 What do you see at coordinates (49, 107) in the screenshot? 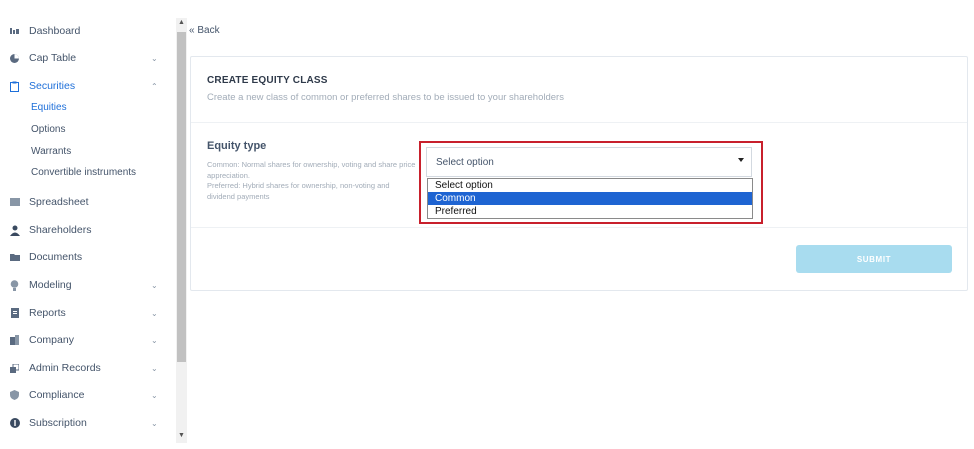
I see `sidebar-subitem-equities: Equities` at bounding box center [49, 107].